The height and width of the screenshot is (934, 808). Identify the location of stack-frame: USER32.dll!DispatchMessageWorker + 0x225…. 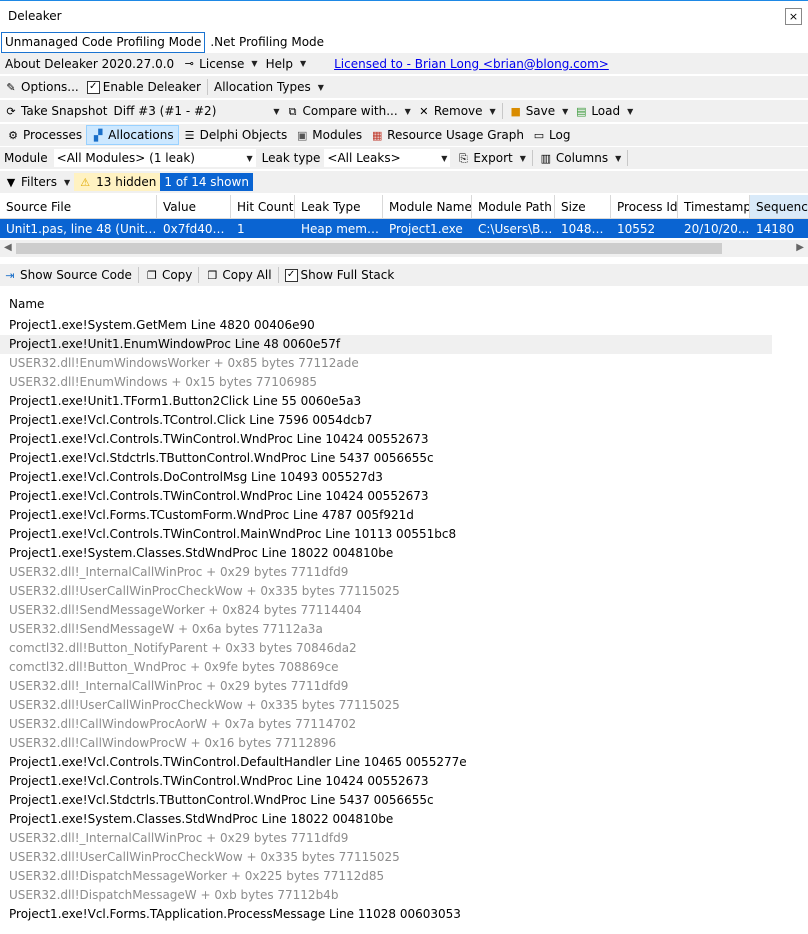
(386, 876).